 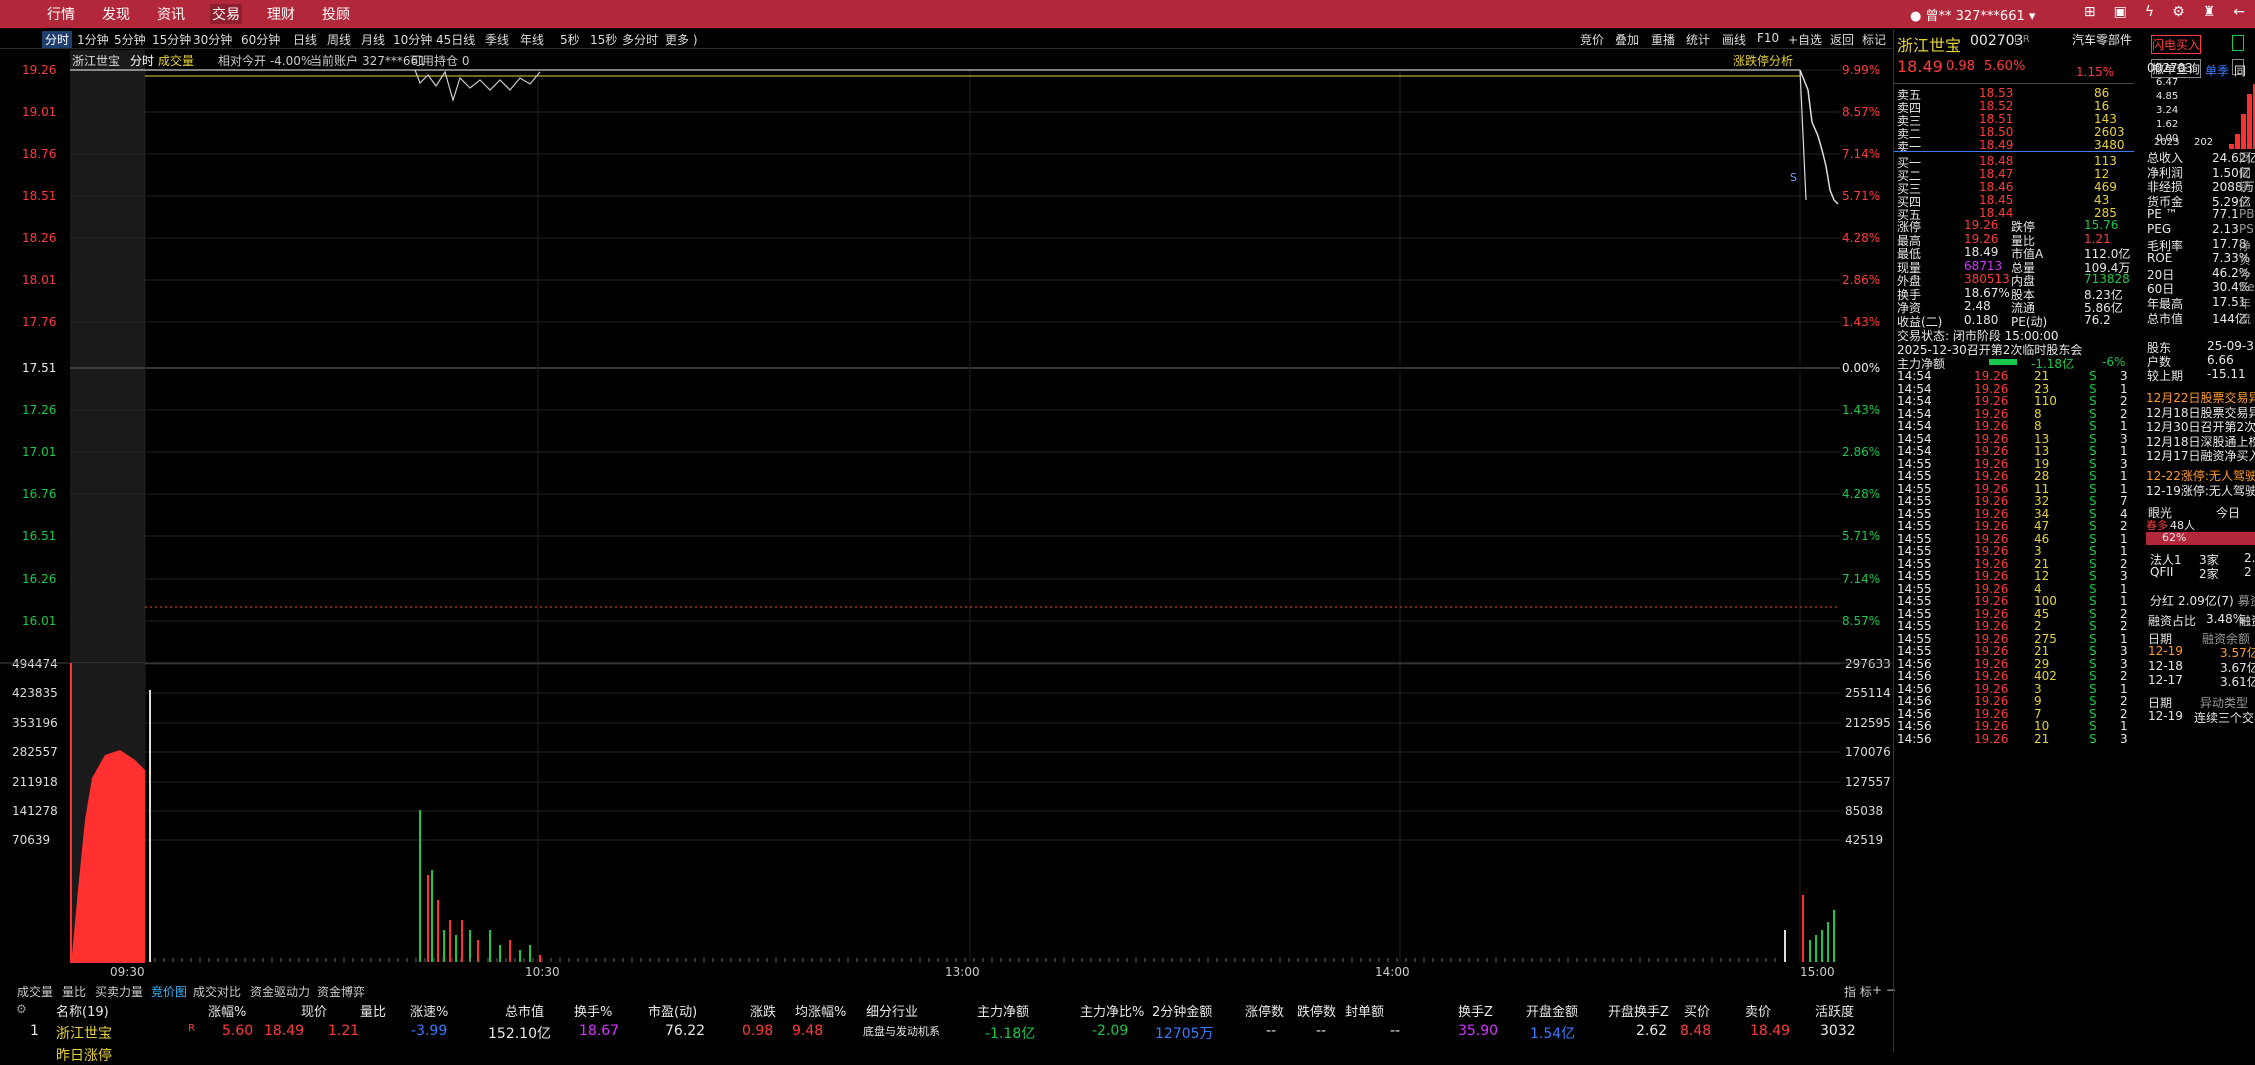 I want to click on timeframe-2: 5分钟, so click(x=130, y=39).